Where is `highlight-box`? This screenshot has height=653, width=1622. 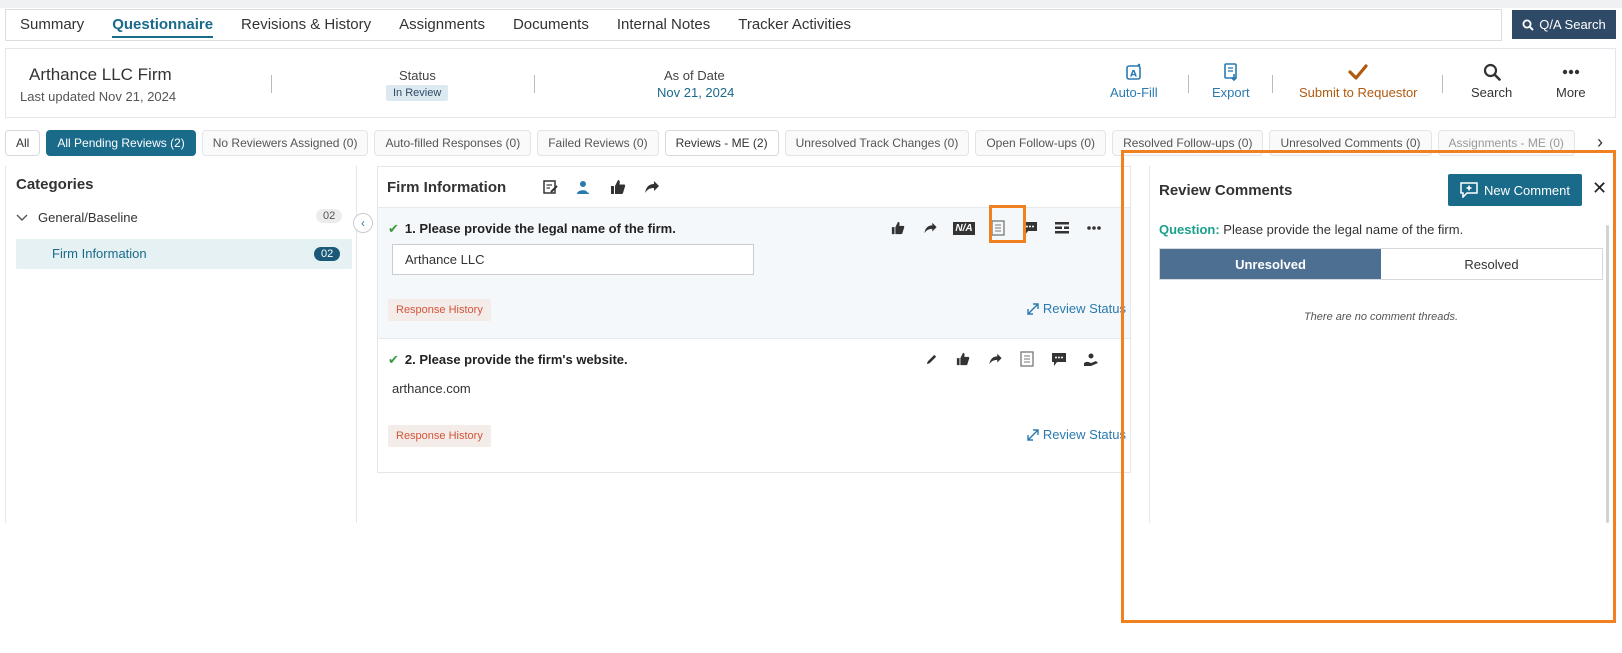 highlight-box is located at coordinates (1007, 224).